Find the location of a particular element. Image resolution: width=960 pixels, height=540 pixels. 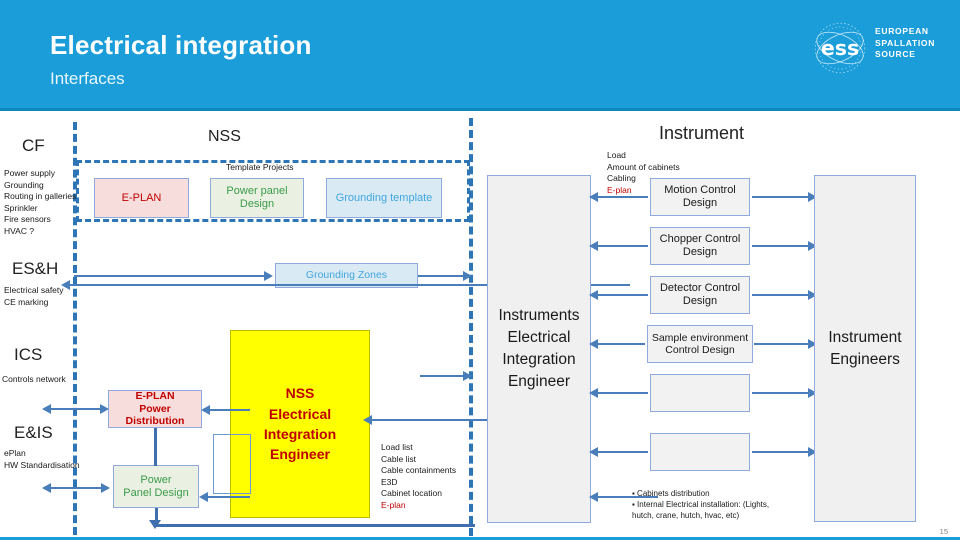

arrowhead-nss-in-from-instrument is located at coordinates (367, 420).